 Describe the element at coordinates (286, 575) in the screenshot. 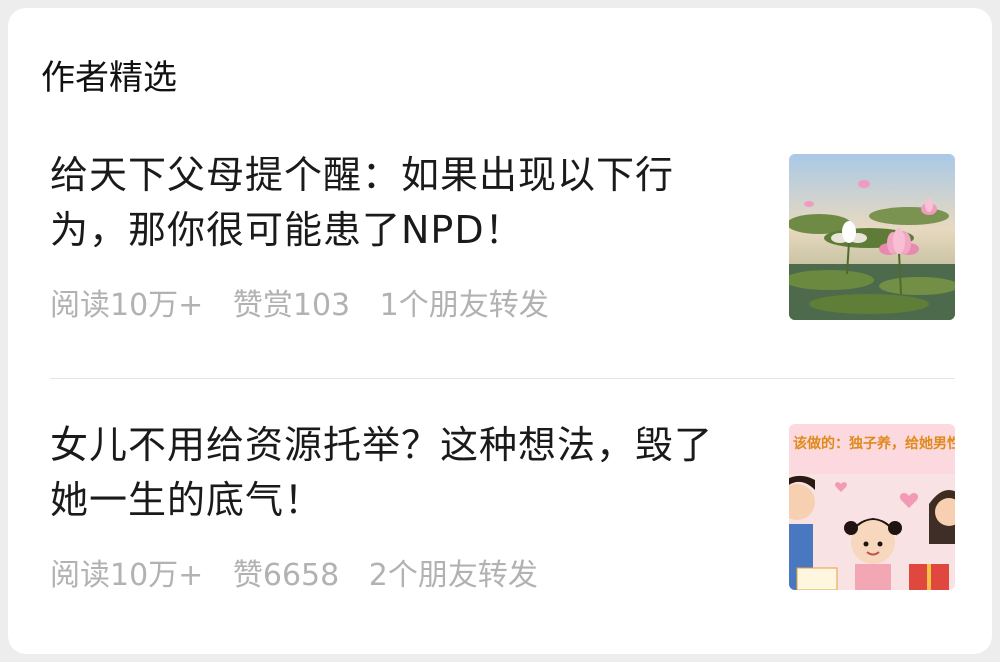

I see `like-count: 赞6658` at that location.